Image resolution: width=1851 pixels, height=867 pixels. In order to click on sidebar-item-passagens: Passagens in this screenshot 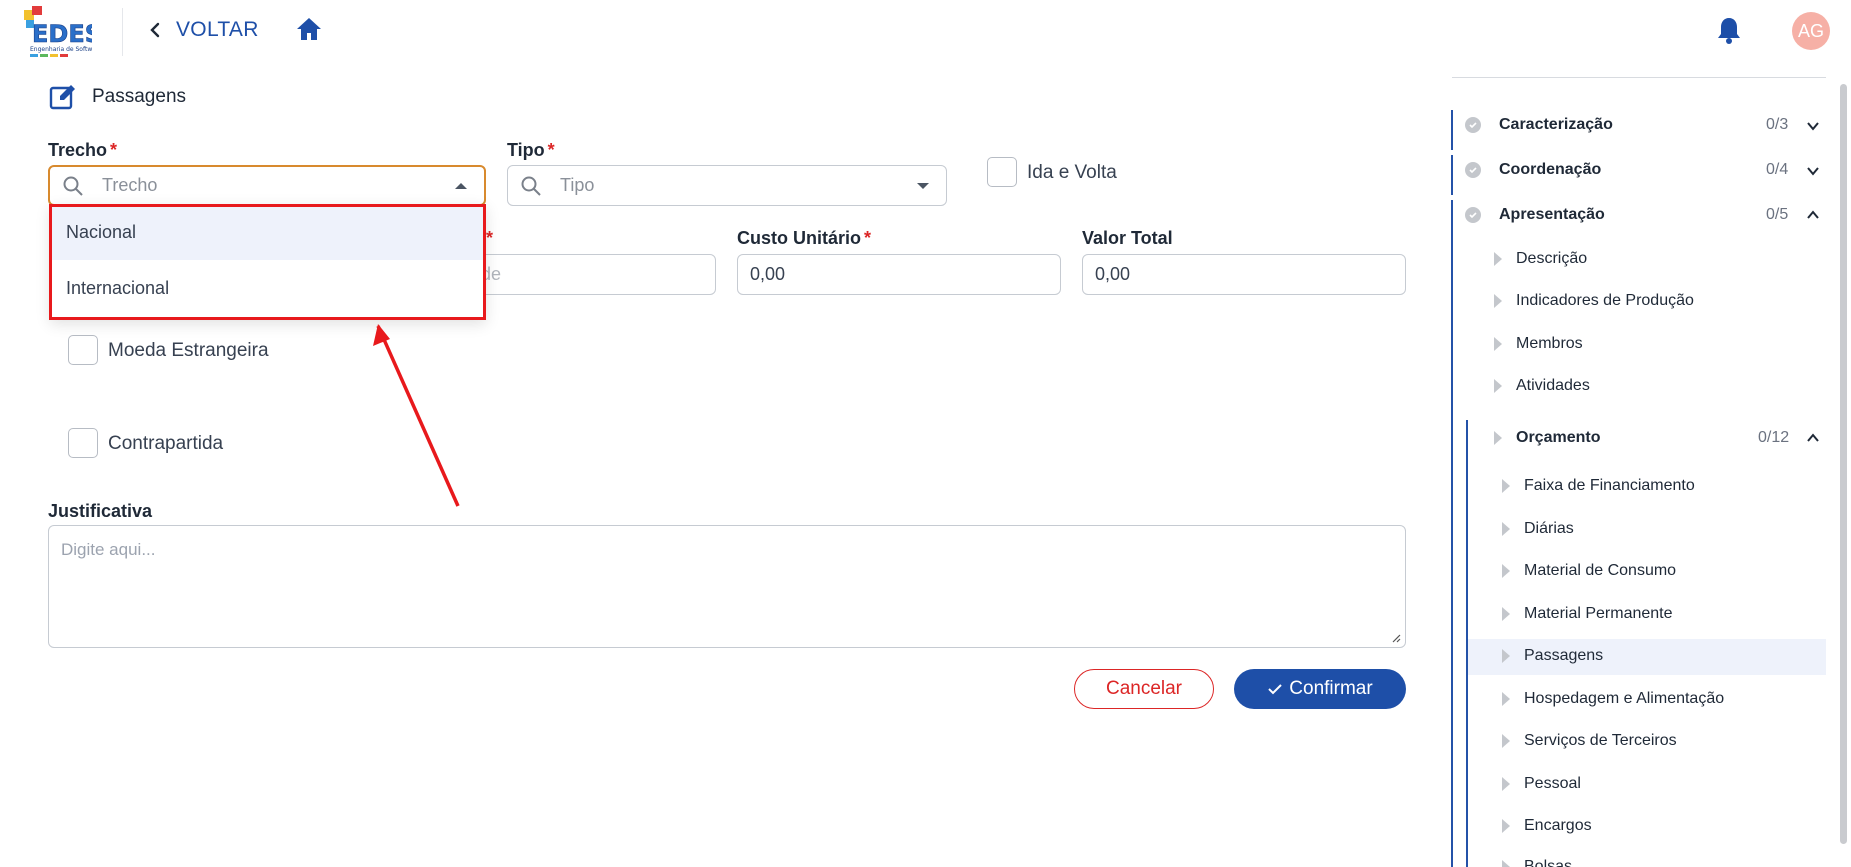, I will do `click(1552, 656)`.